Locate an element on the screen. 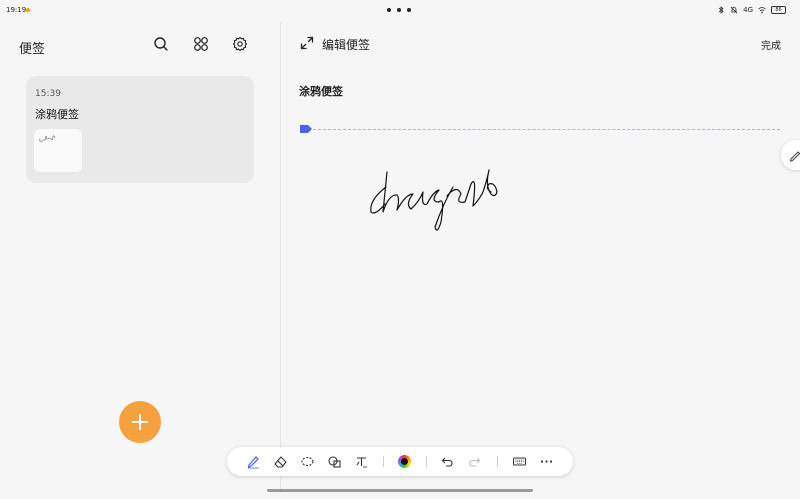  canvas-guide-line is located at coordinates (546, 129).